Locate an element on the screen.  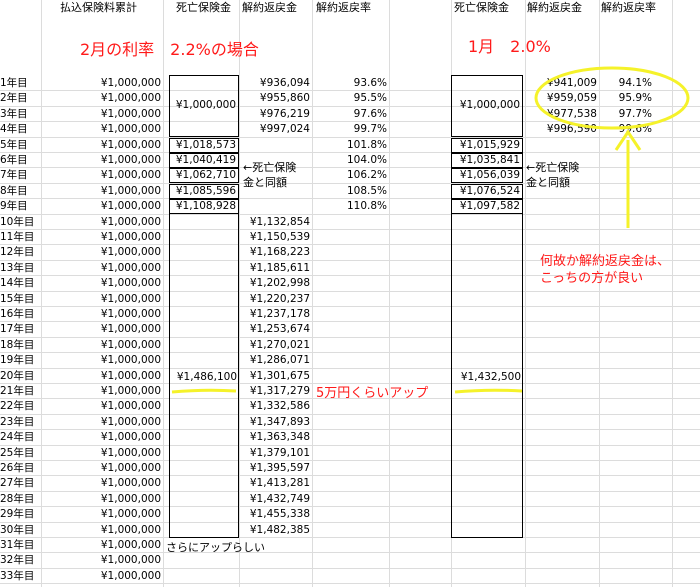
refund-feb-cell: ¥1,286,071 is located at coordinates (279, 360).